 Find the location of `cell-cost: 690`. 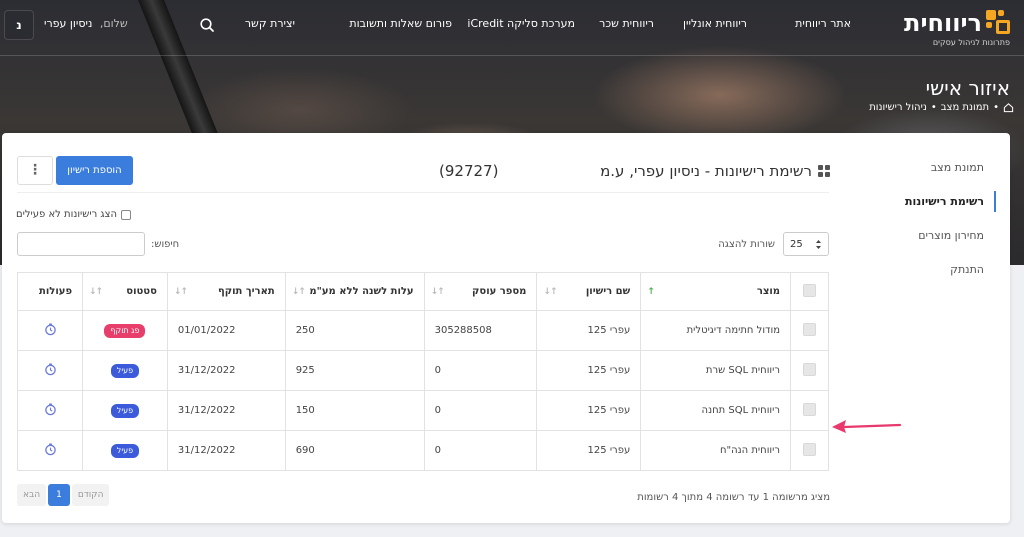

cell-cost: 690 is located at coordinates (354, 450).